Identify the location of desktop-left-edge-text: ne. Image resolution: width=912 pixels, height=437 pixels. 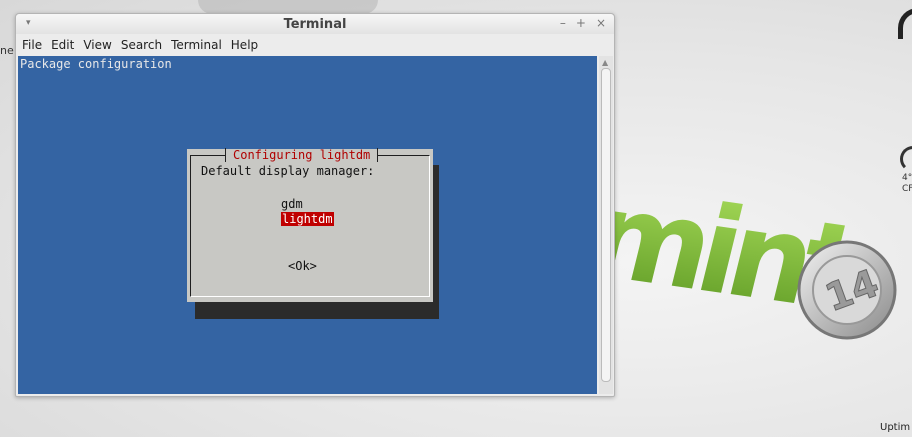
(7, 50).